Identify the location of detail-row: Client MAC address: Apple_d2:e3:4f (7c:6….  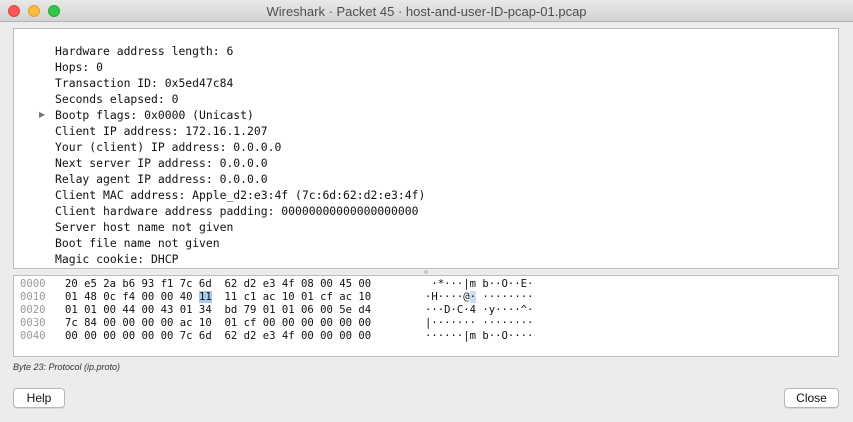
(219, 195).